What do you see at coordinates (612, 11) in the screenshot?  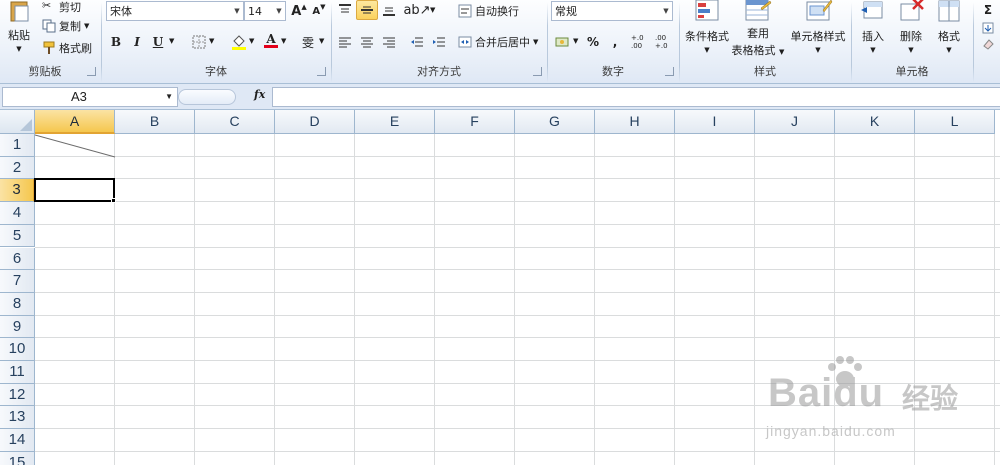 I see `number-format-combo: 常规 ▼` at bounding box center [612, 11].